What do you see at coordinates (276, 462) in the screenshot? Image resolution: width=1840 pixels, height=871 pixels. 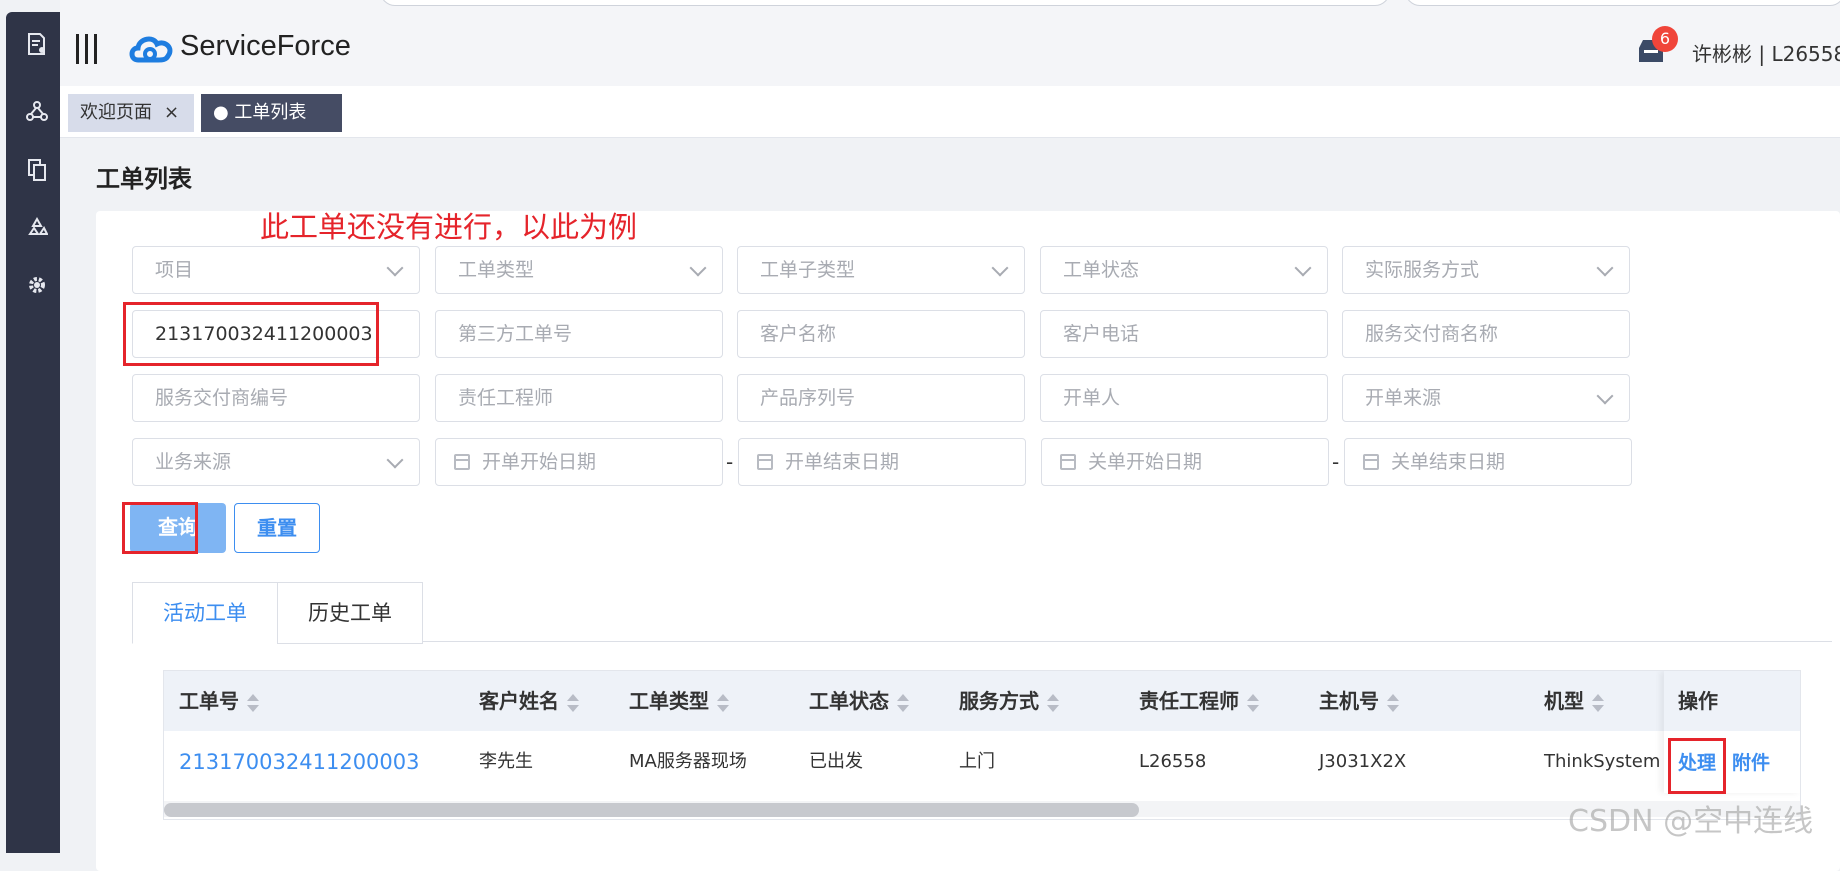 I see `business-source-select: 业务来源` at bounding box center [276, 462].